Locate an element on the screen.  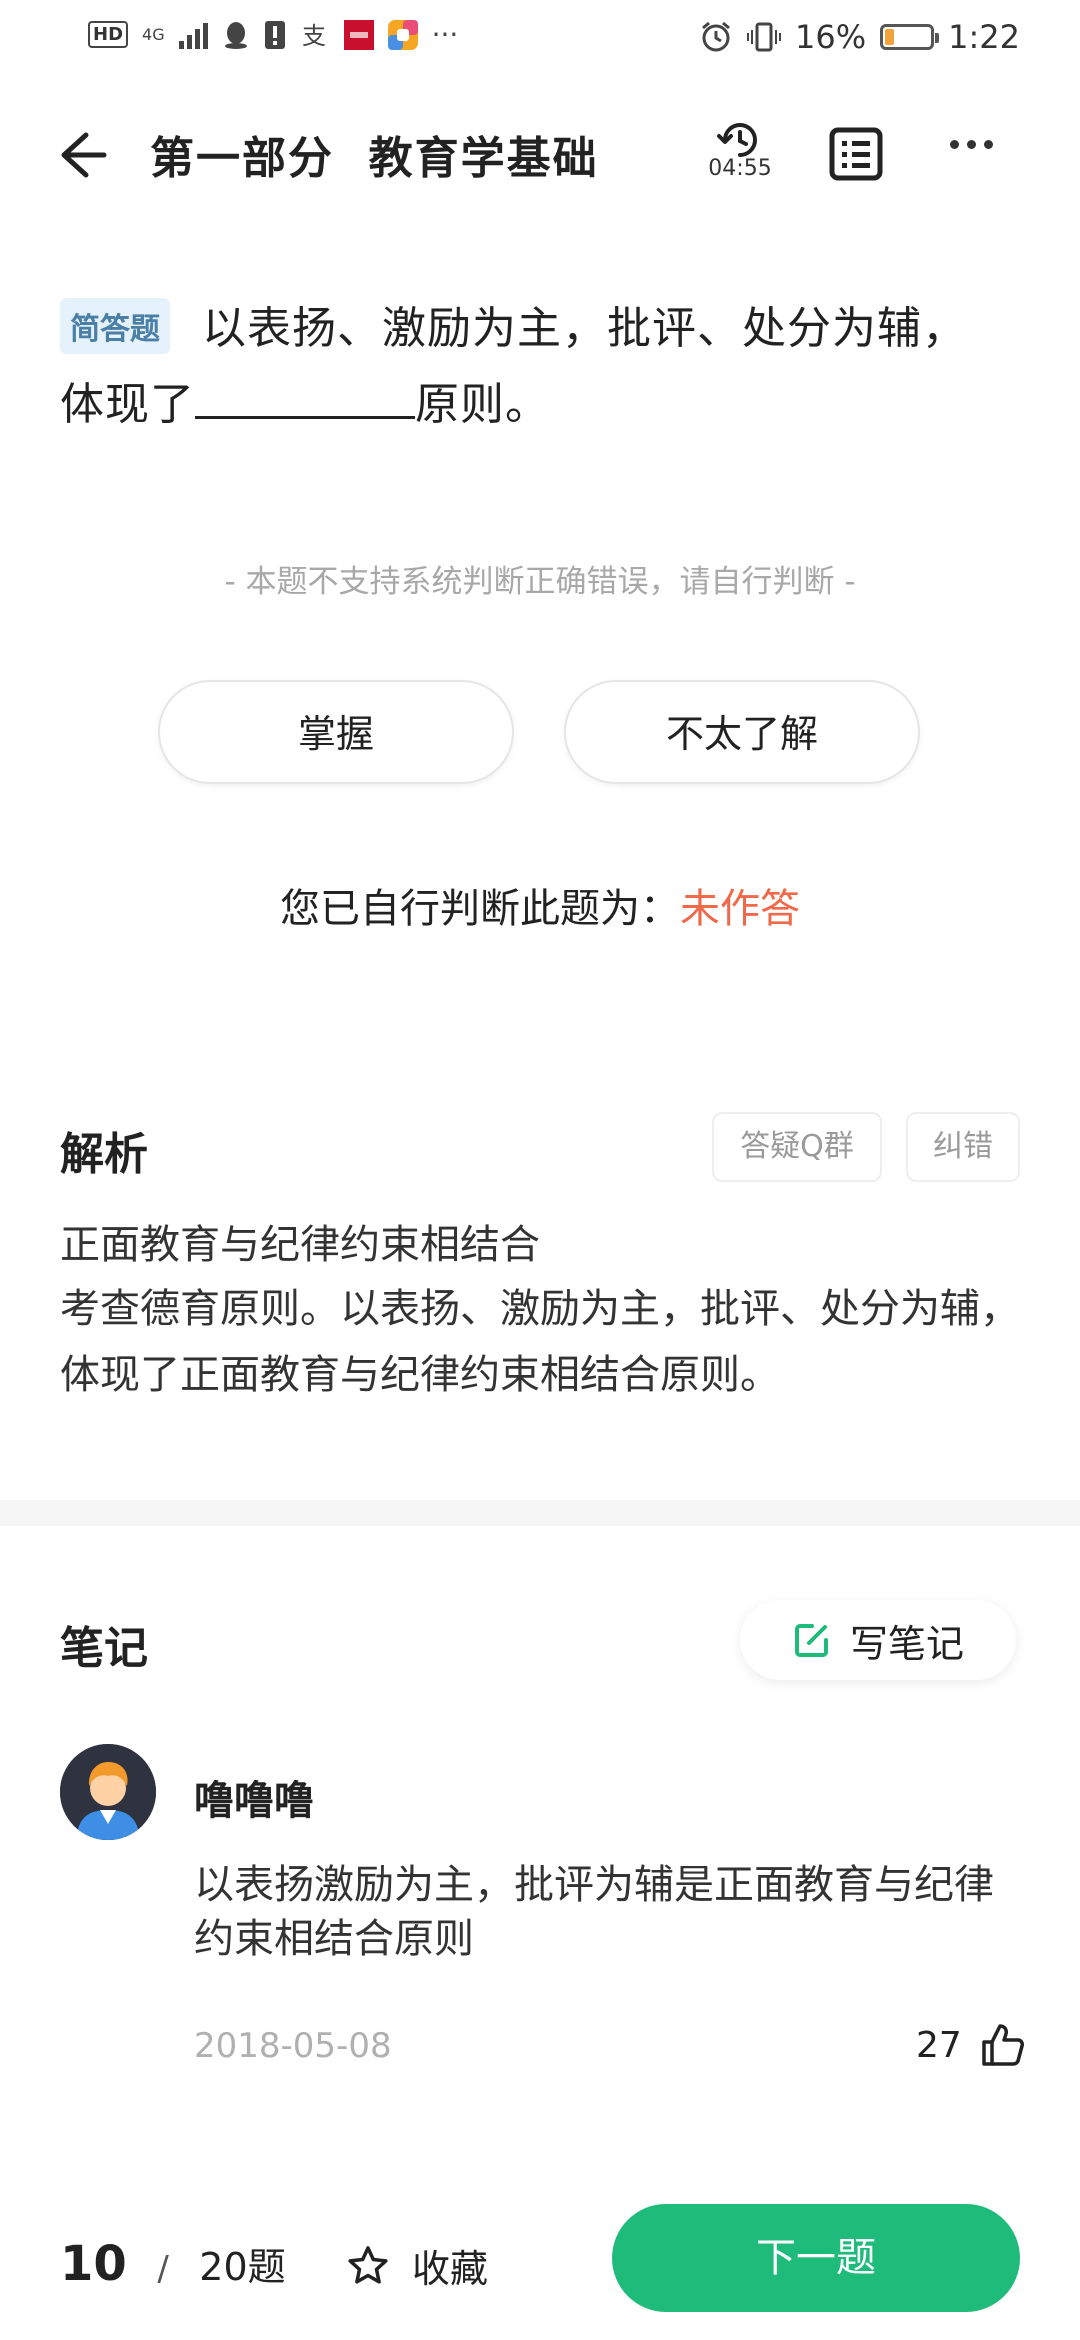
mastered-button: 掌握 is located at coordinates (336, 732).